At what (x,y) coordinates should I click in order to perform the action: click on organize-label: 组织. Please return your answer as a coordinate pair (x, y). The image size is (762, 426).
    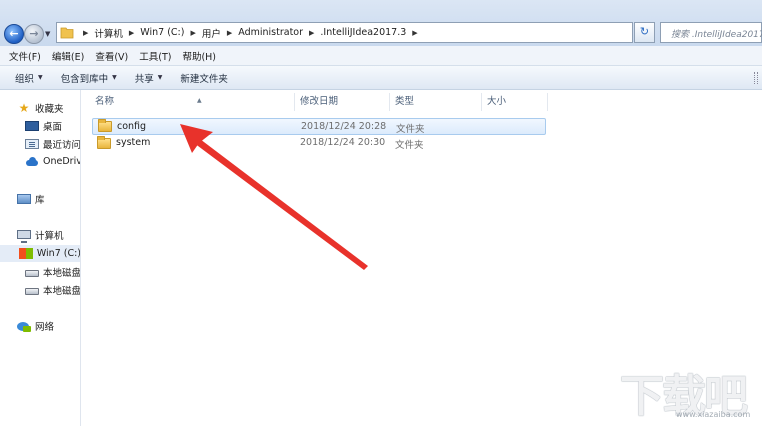
    Looking at the image, I should click on (25, 79).